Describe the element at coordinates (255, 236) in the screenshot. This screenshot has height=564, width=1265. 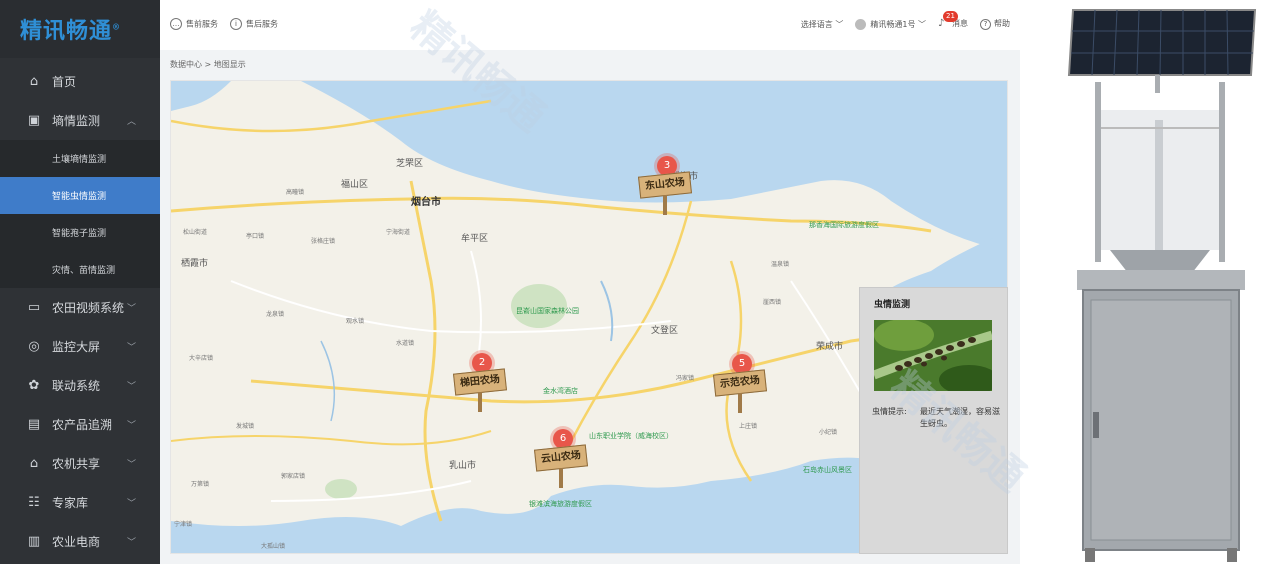
I see `map-town-label: 亭口镇` at that location.